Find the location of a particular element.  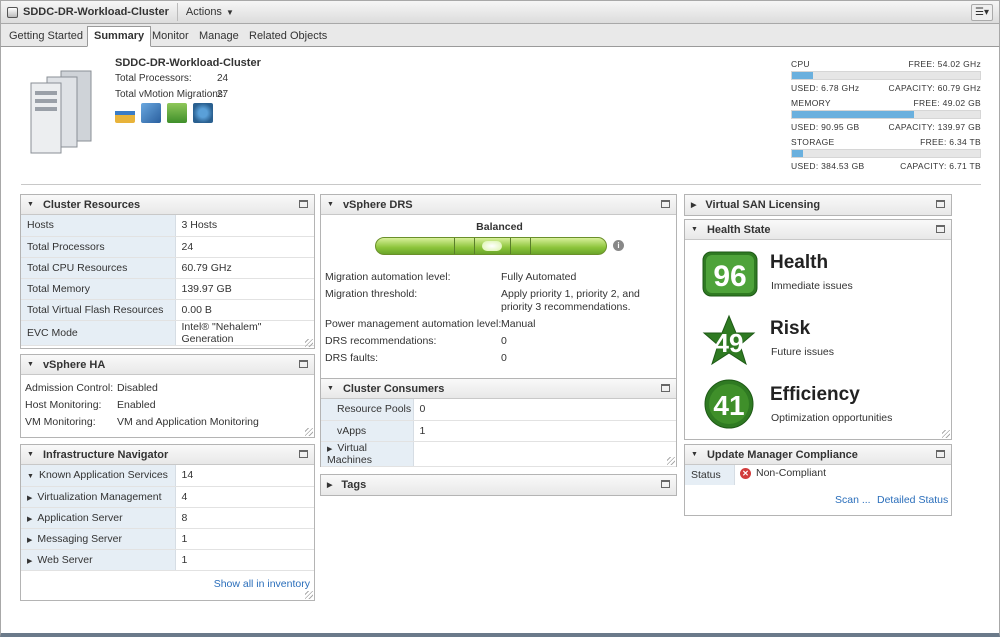

tab-manage: Manage is located at coordinates (219, 37).